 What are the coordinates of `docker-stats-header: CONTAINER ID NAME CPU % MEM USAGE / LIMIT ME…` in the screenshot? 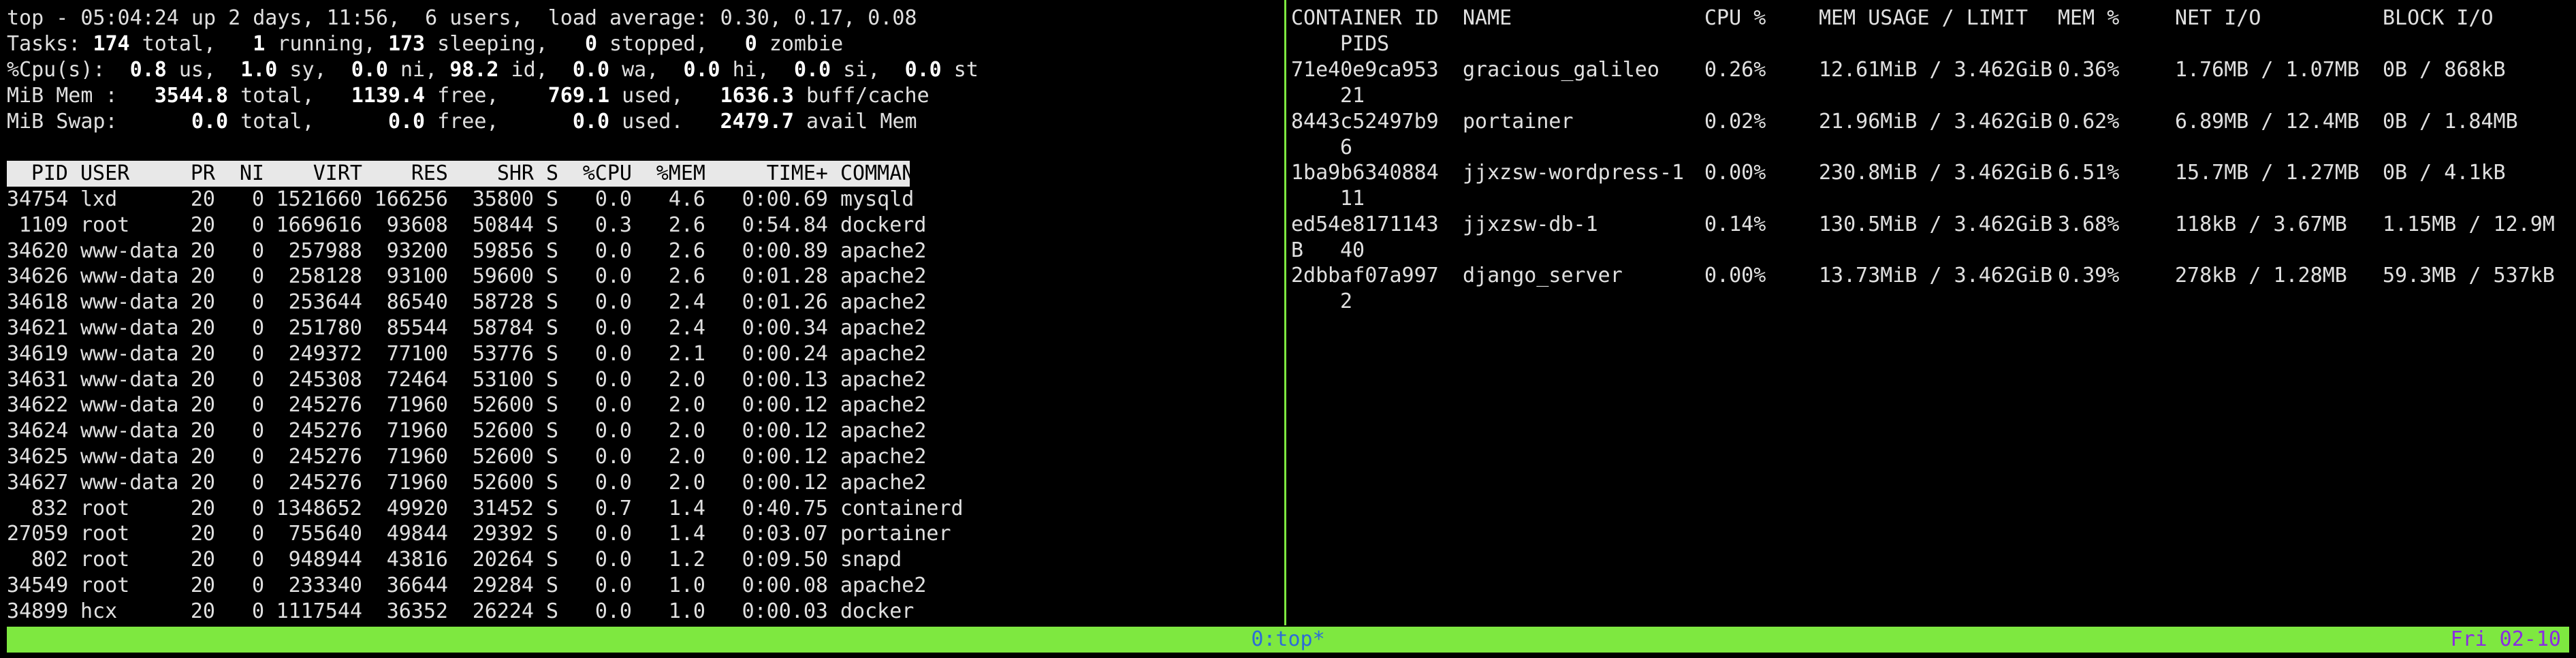 It's located at (1931, 31).